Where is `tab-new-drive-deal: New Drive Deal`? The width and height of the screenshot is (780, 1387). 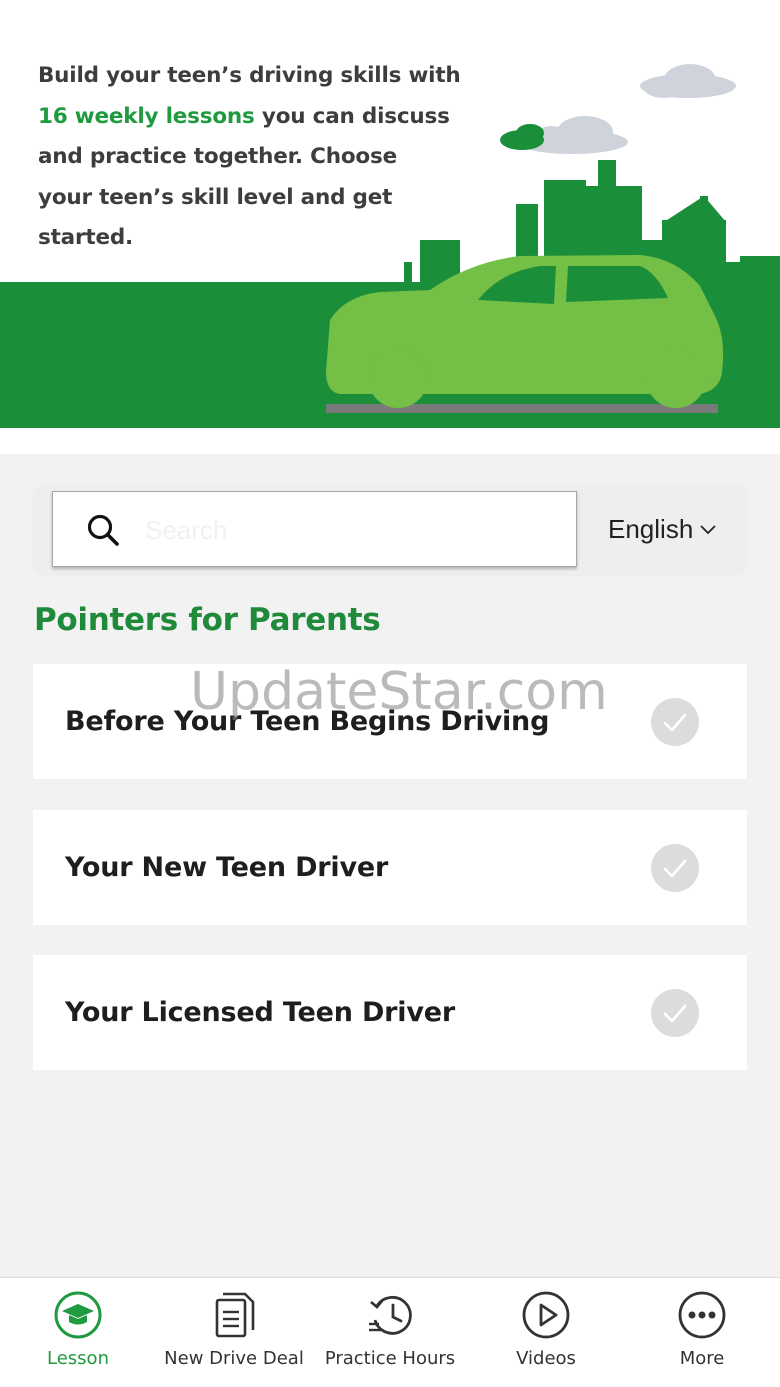 tab-new-drive-deal: New Drive Deal is located at coordinates (234, 1332).